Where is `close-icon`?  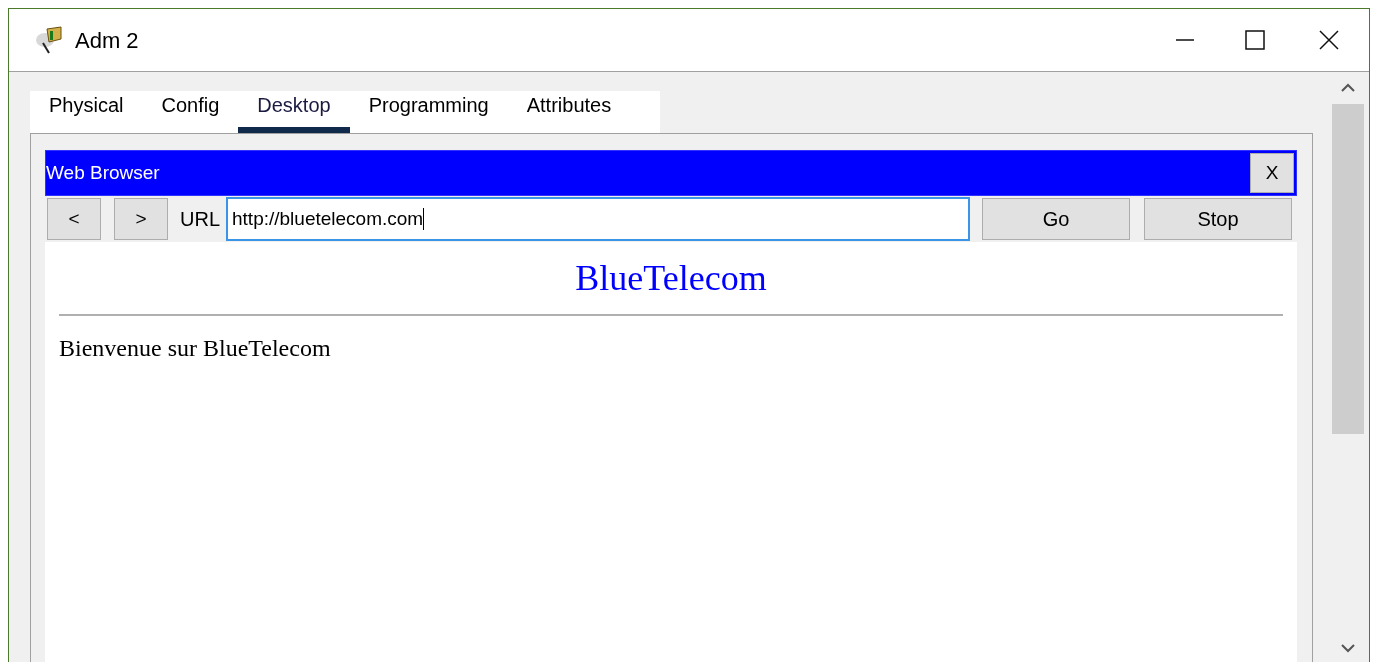 close-icon is located at coordinates (1329, 40).